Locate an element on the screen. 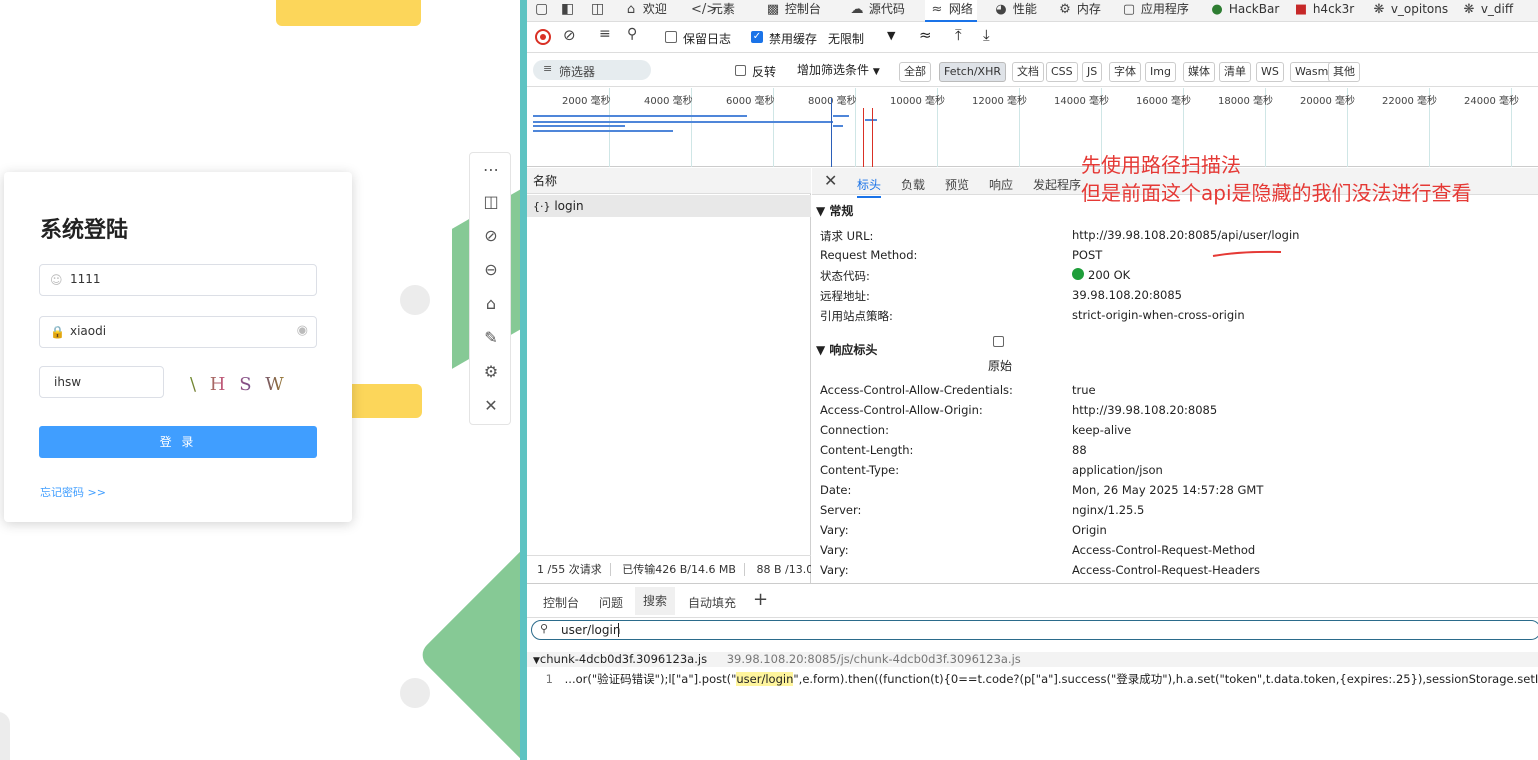 Image resolution: width=1538 pixels, height=760 pixels. edit-icon: ✎ is located at coordinates (491, 338).